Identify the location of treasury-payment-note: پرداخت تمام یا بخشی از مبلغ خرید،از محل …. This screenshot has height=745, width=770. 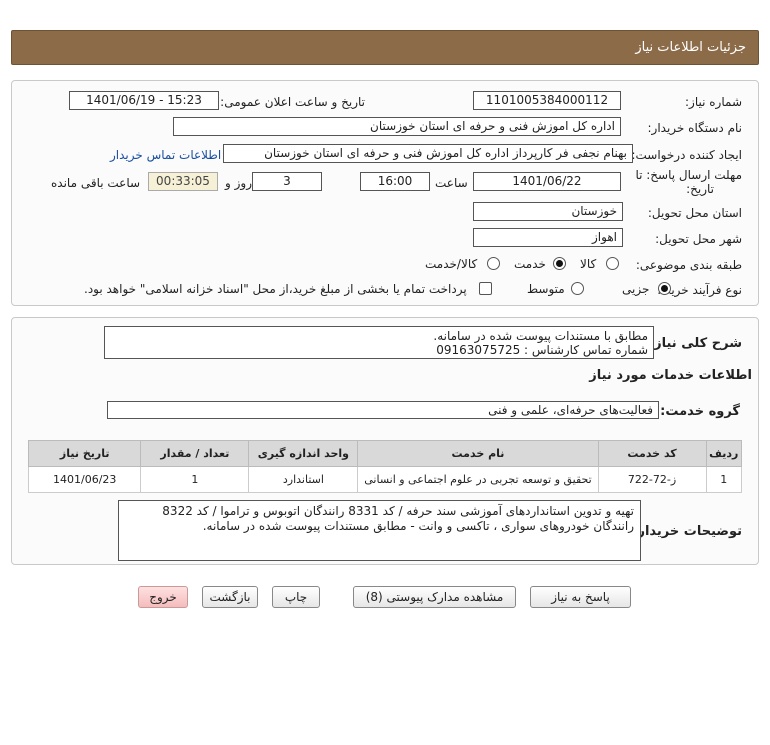
(275, 289).